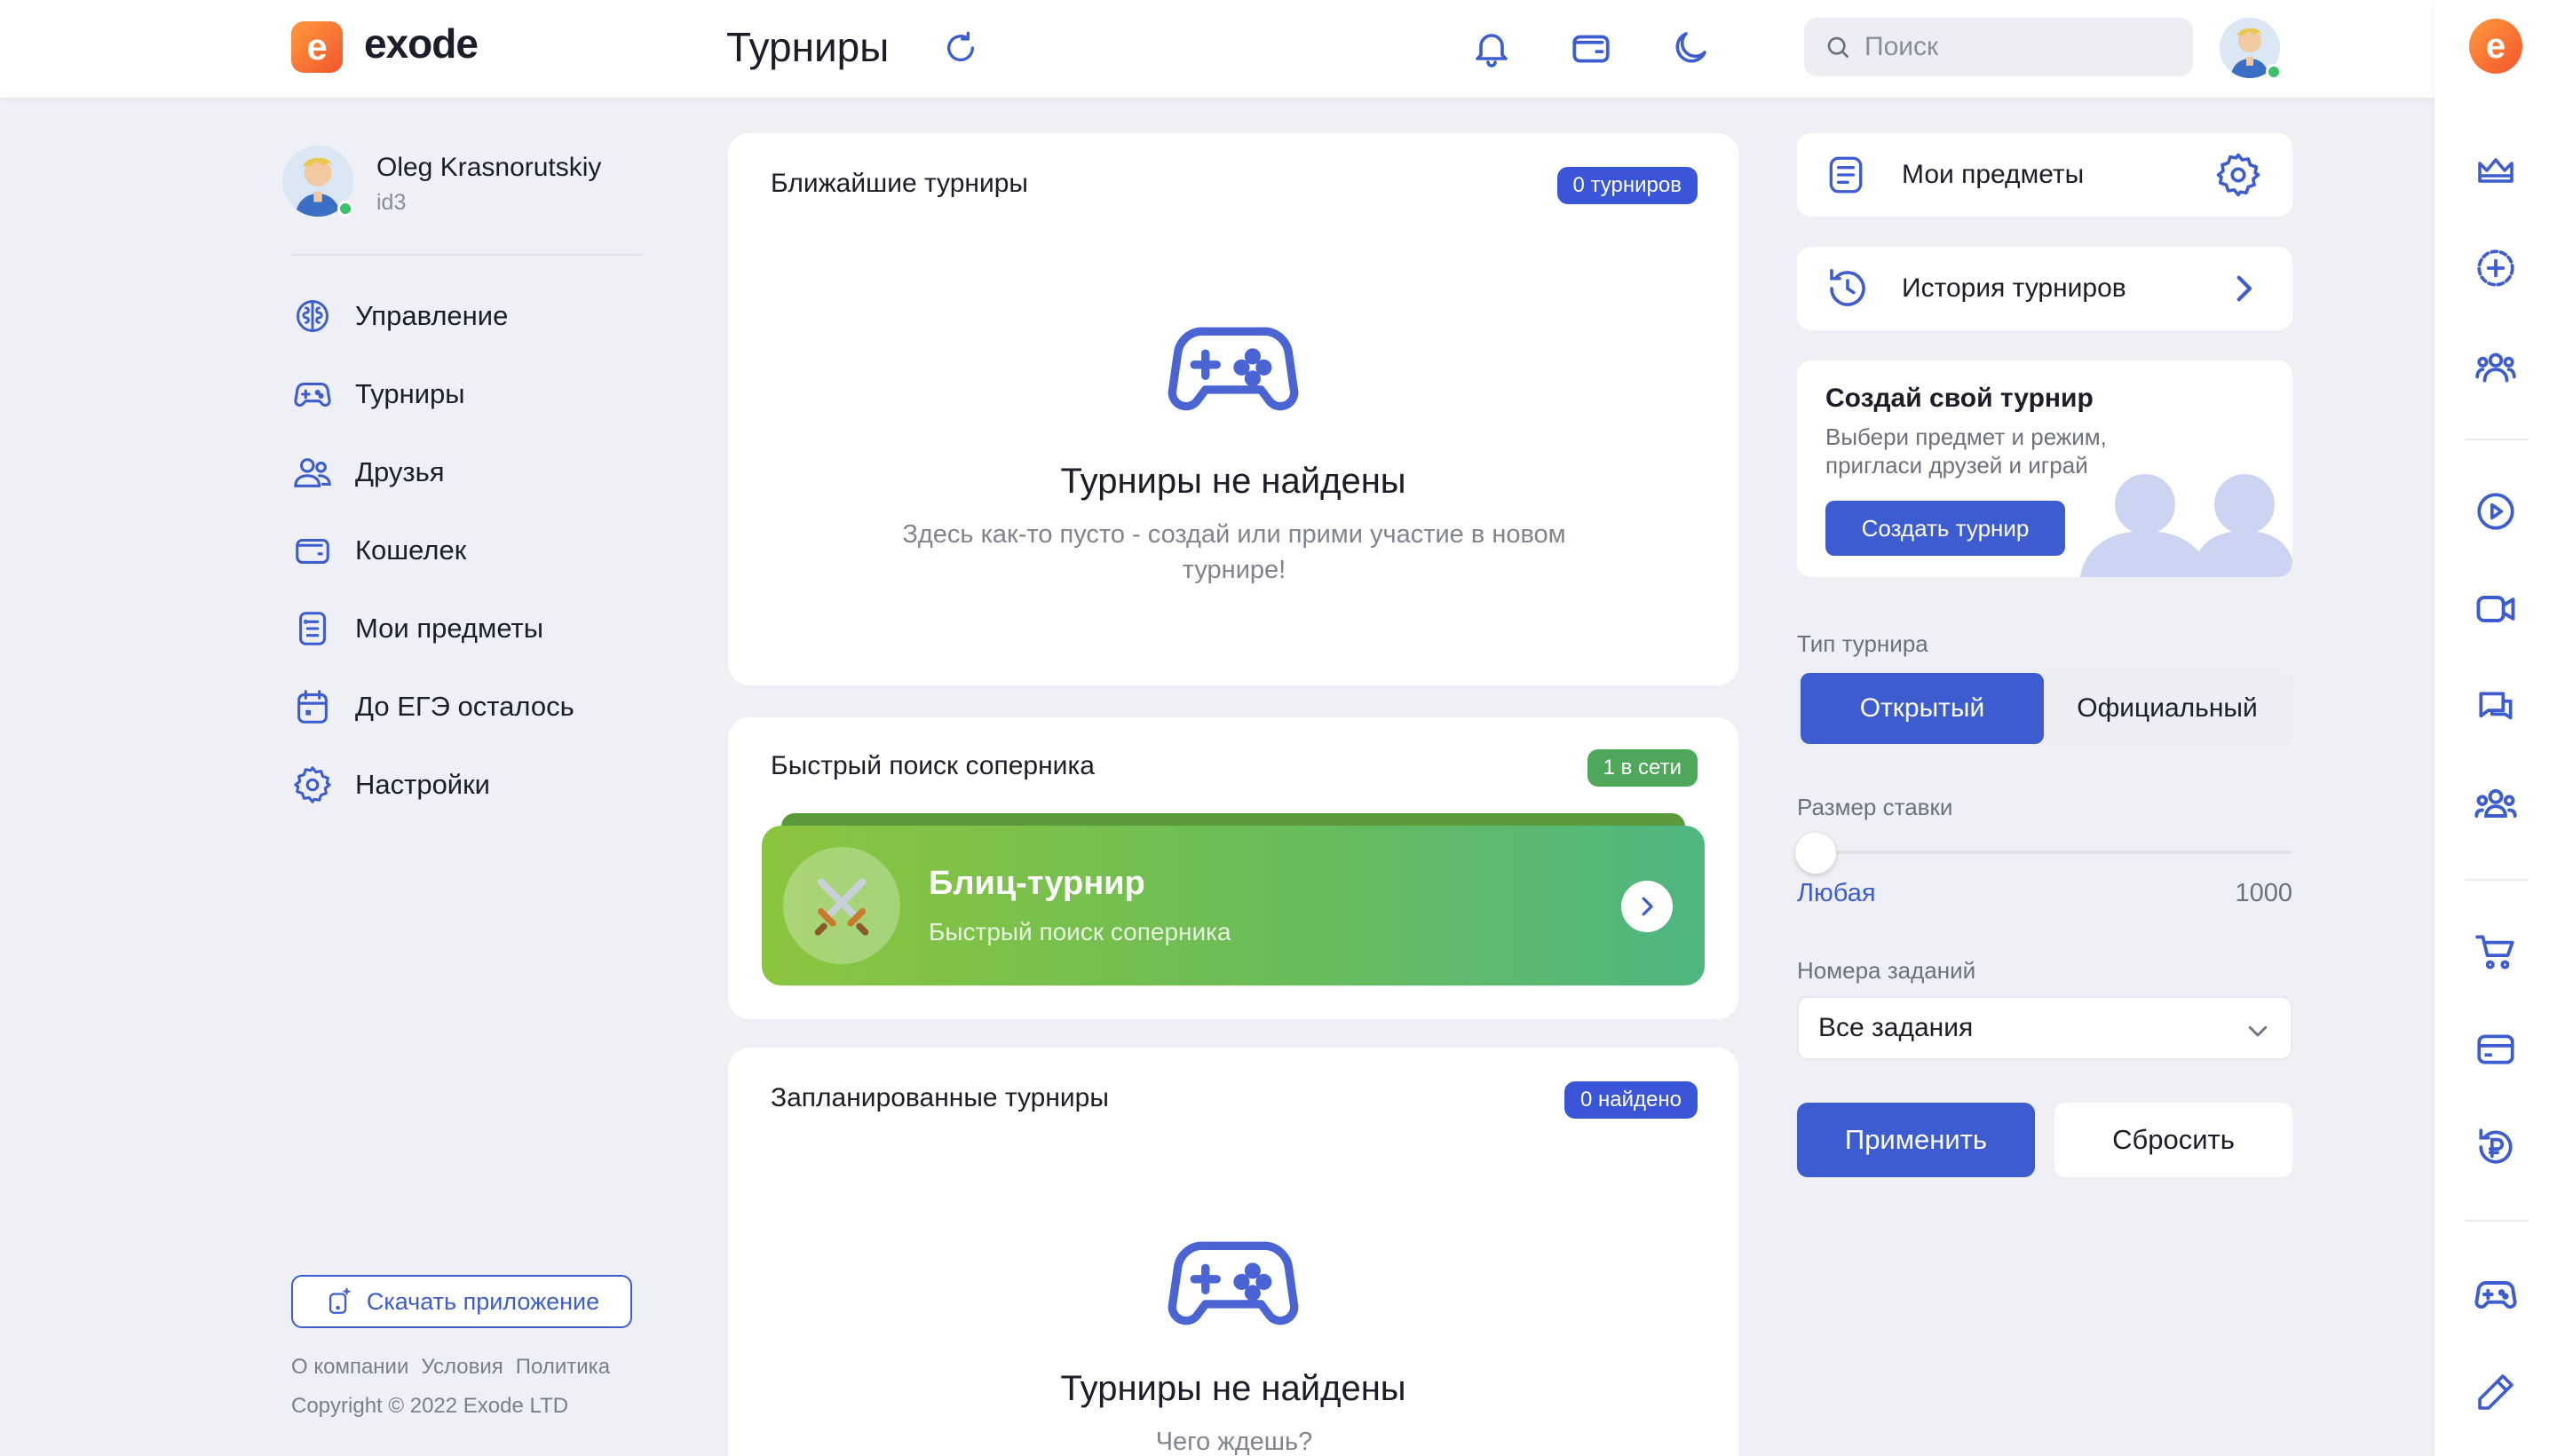  I want to click on type-option-official: Официальный, so click(2167, 708).